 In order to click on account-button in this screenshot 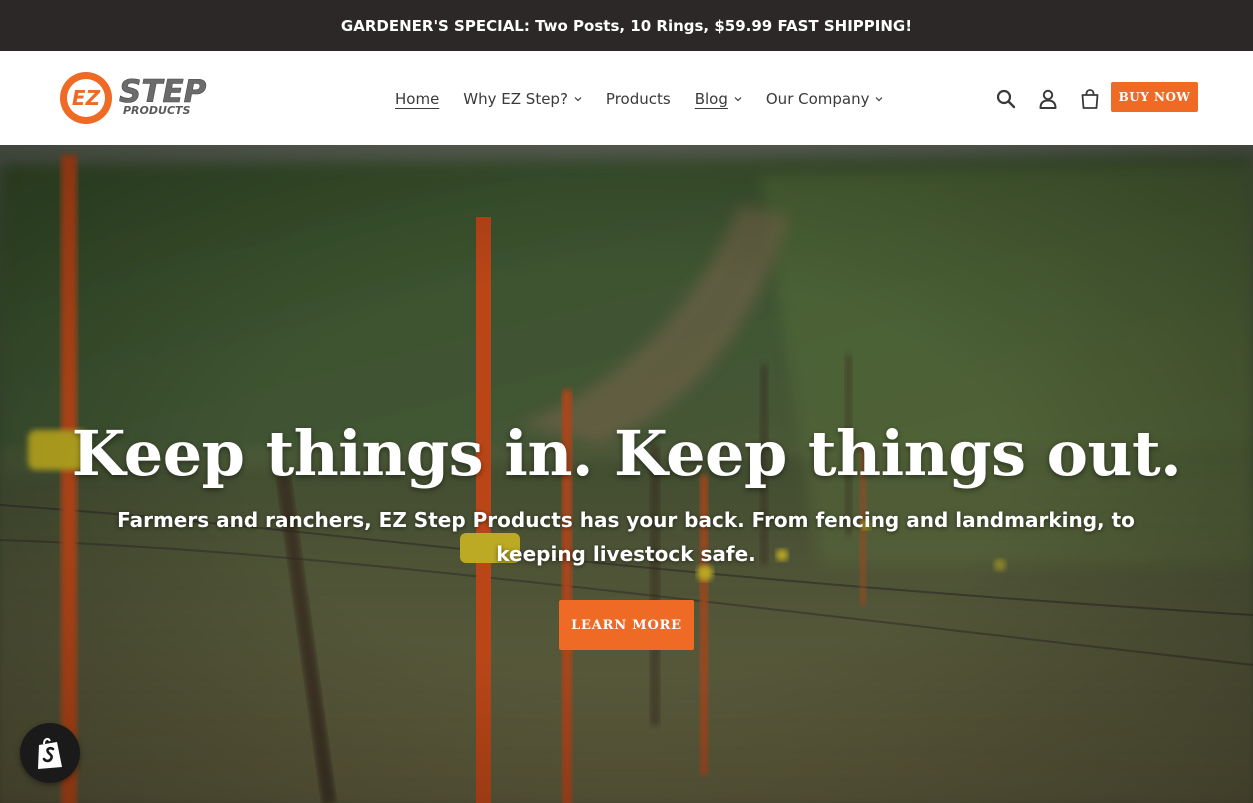, I will do `click(1048, 99)`.